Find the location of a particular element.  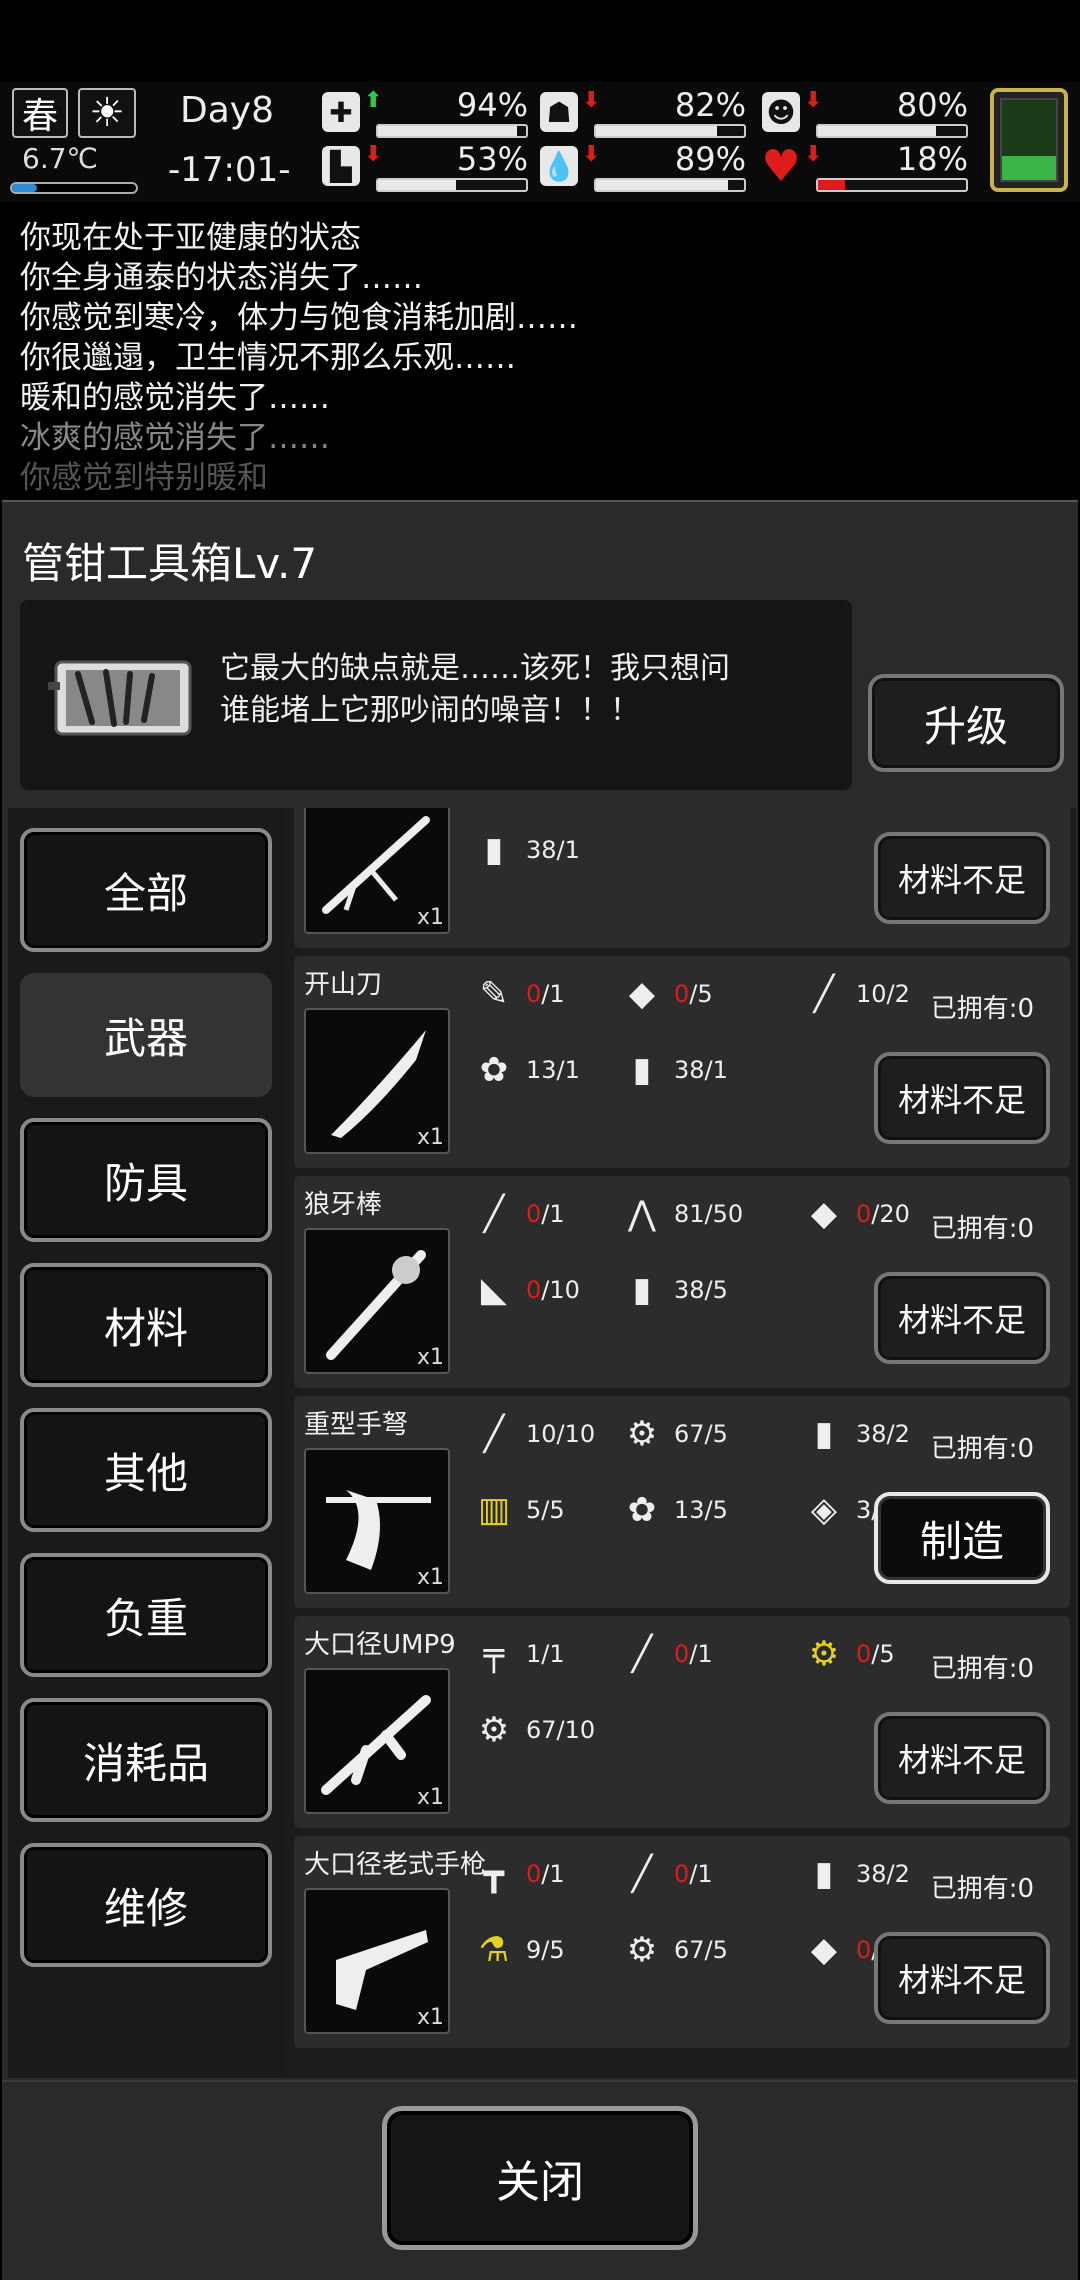

category-tab: 全部 is located at coordinates (146, 890).